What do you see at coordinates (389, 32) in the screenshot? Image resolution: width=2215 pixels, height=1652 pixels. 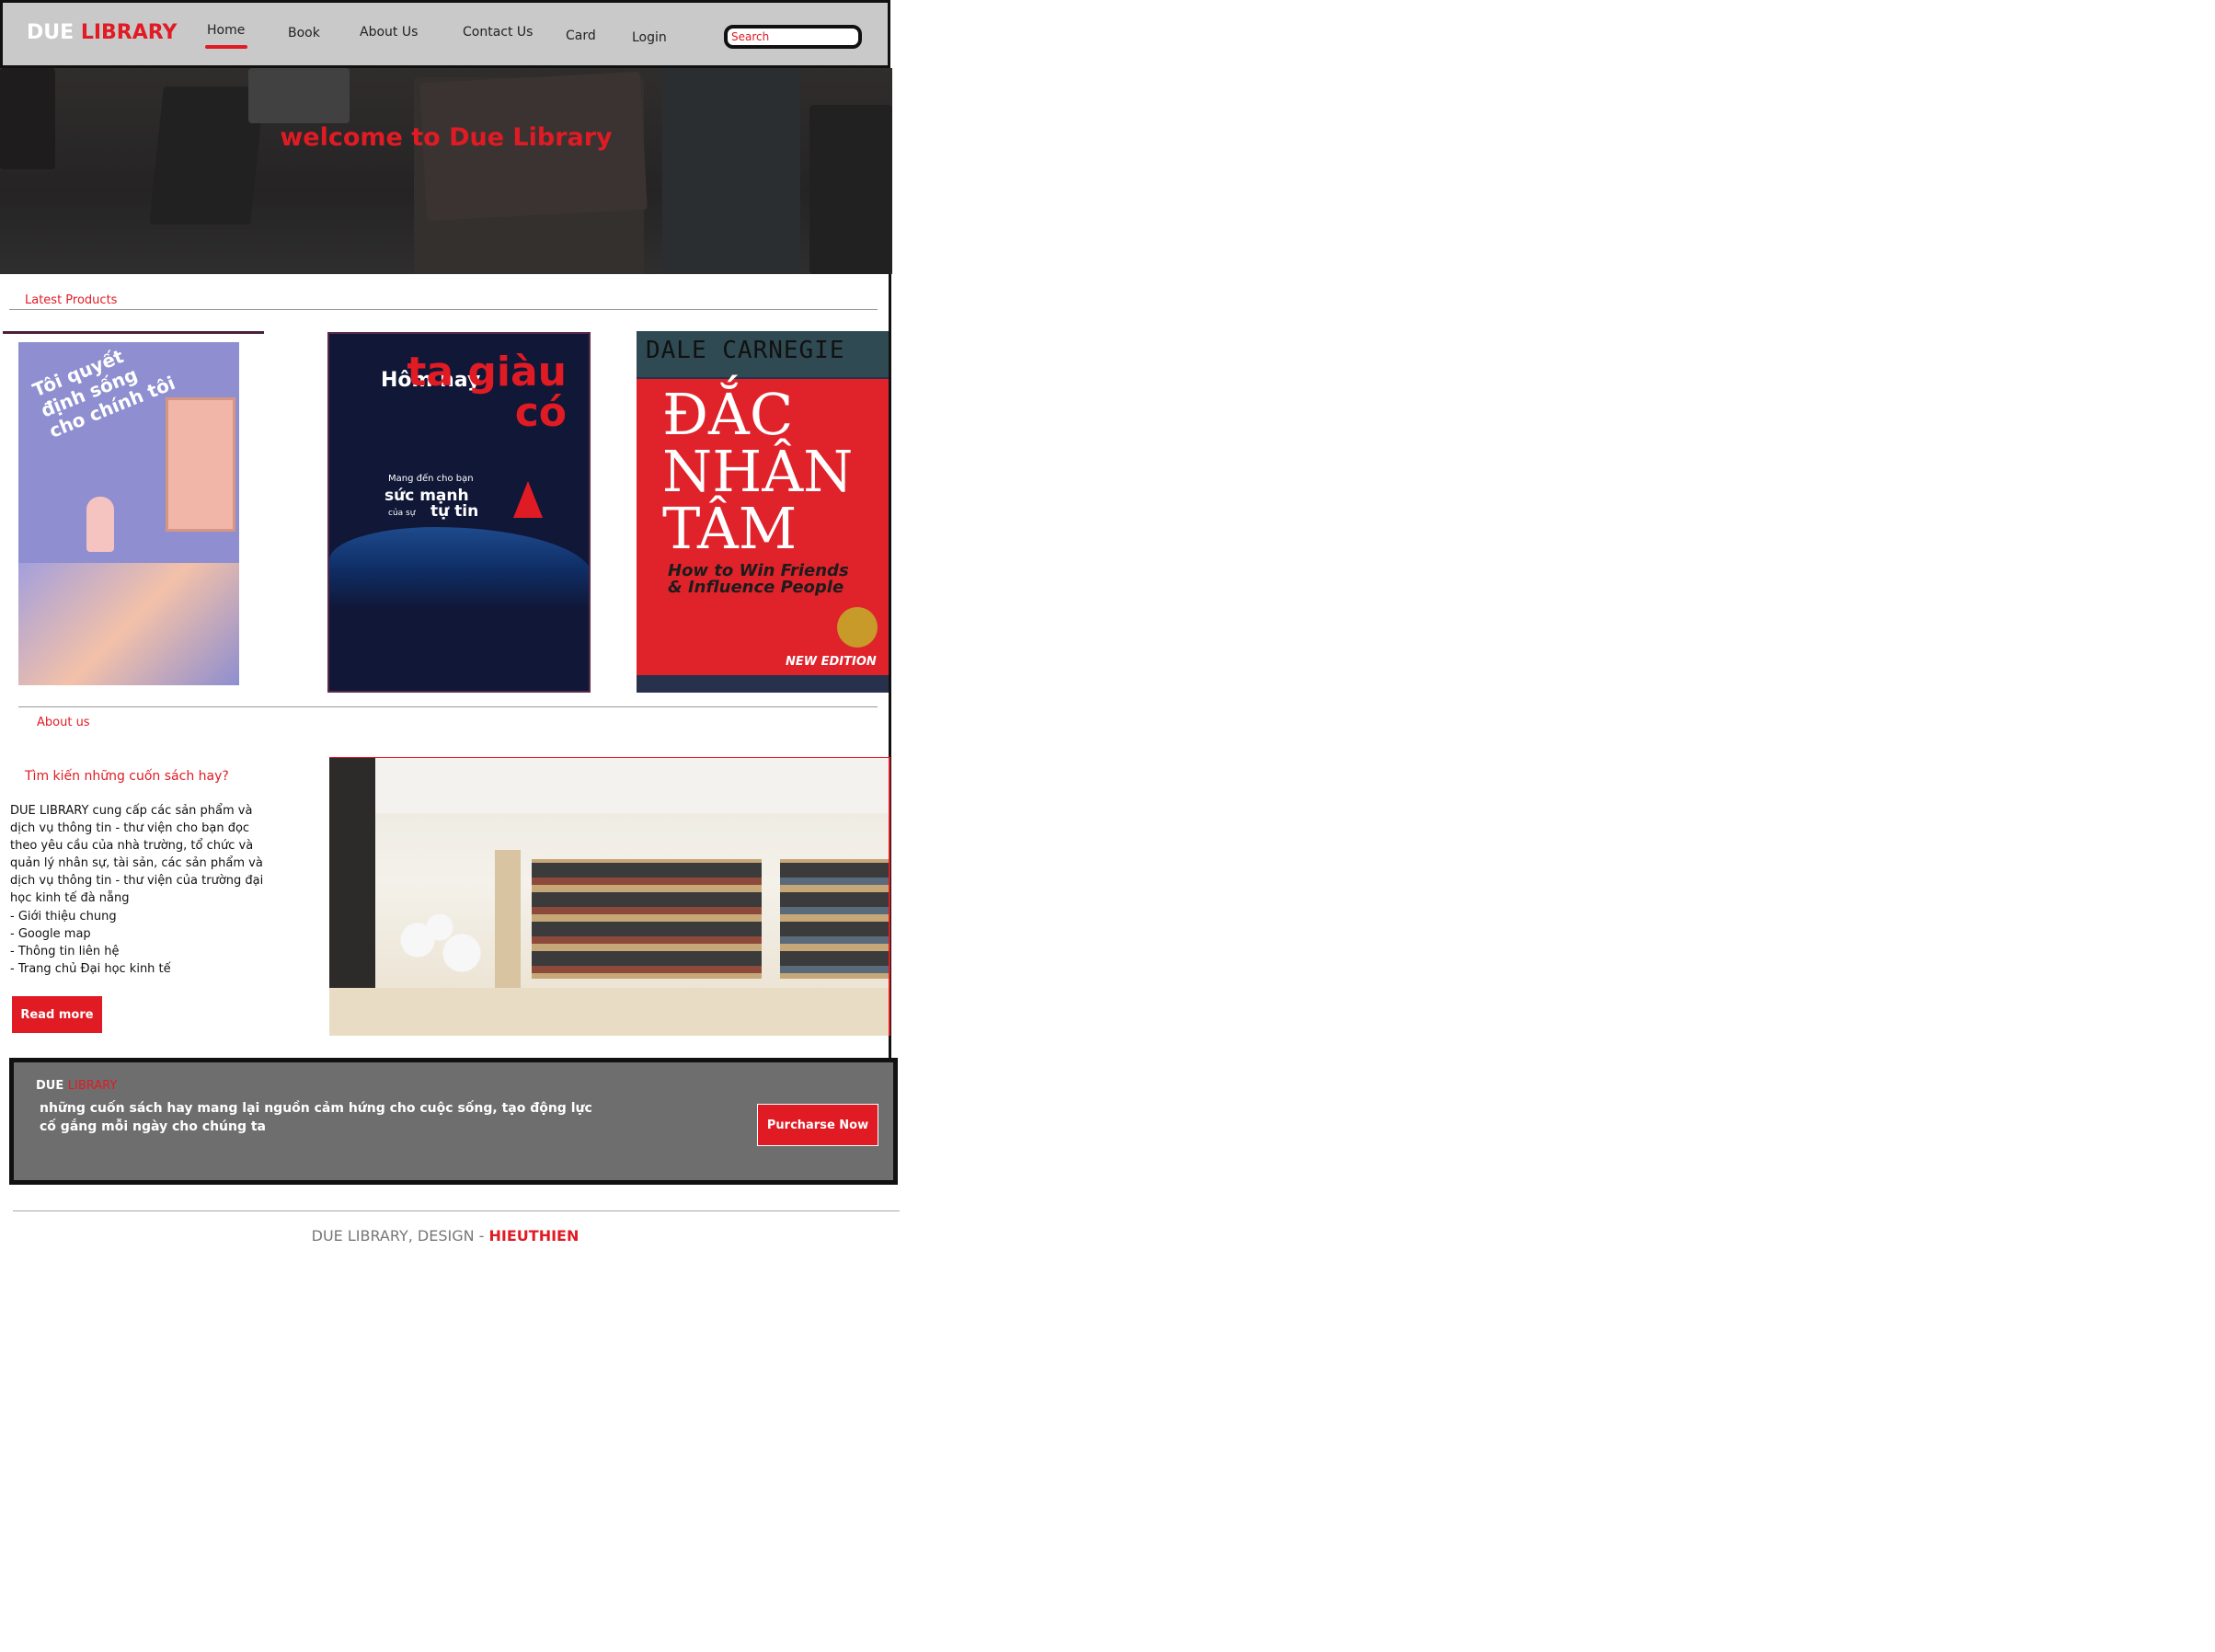 I see `nav-link-about-us: About Us` at bounding box center [389, 32].